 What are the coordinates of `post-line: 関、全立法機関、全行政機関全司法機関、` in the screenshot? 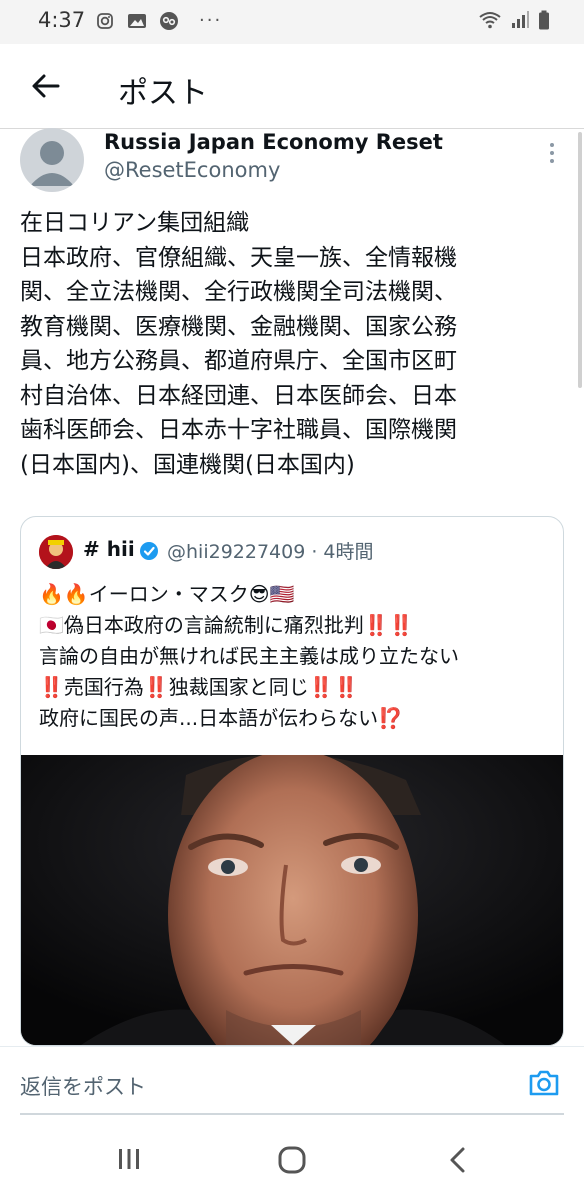 It's located at (238, 292).